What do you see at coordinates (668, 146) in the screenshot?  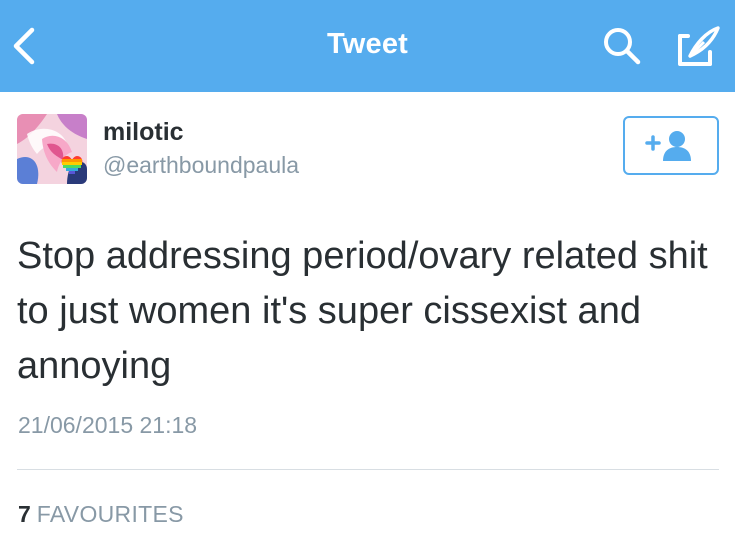 I see `add-user-icon` at bounding box center [668, 146].